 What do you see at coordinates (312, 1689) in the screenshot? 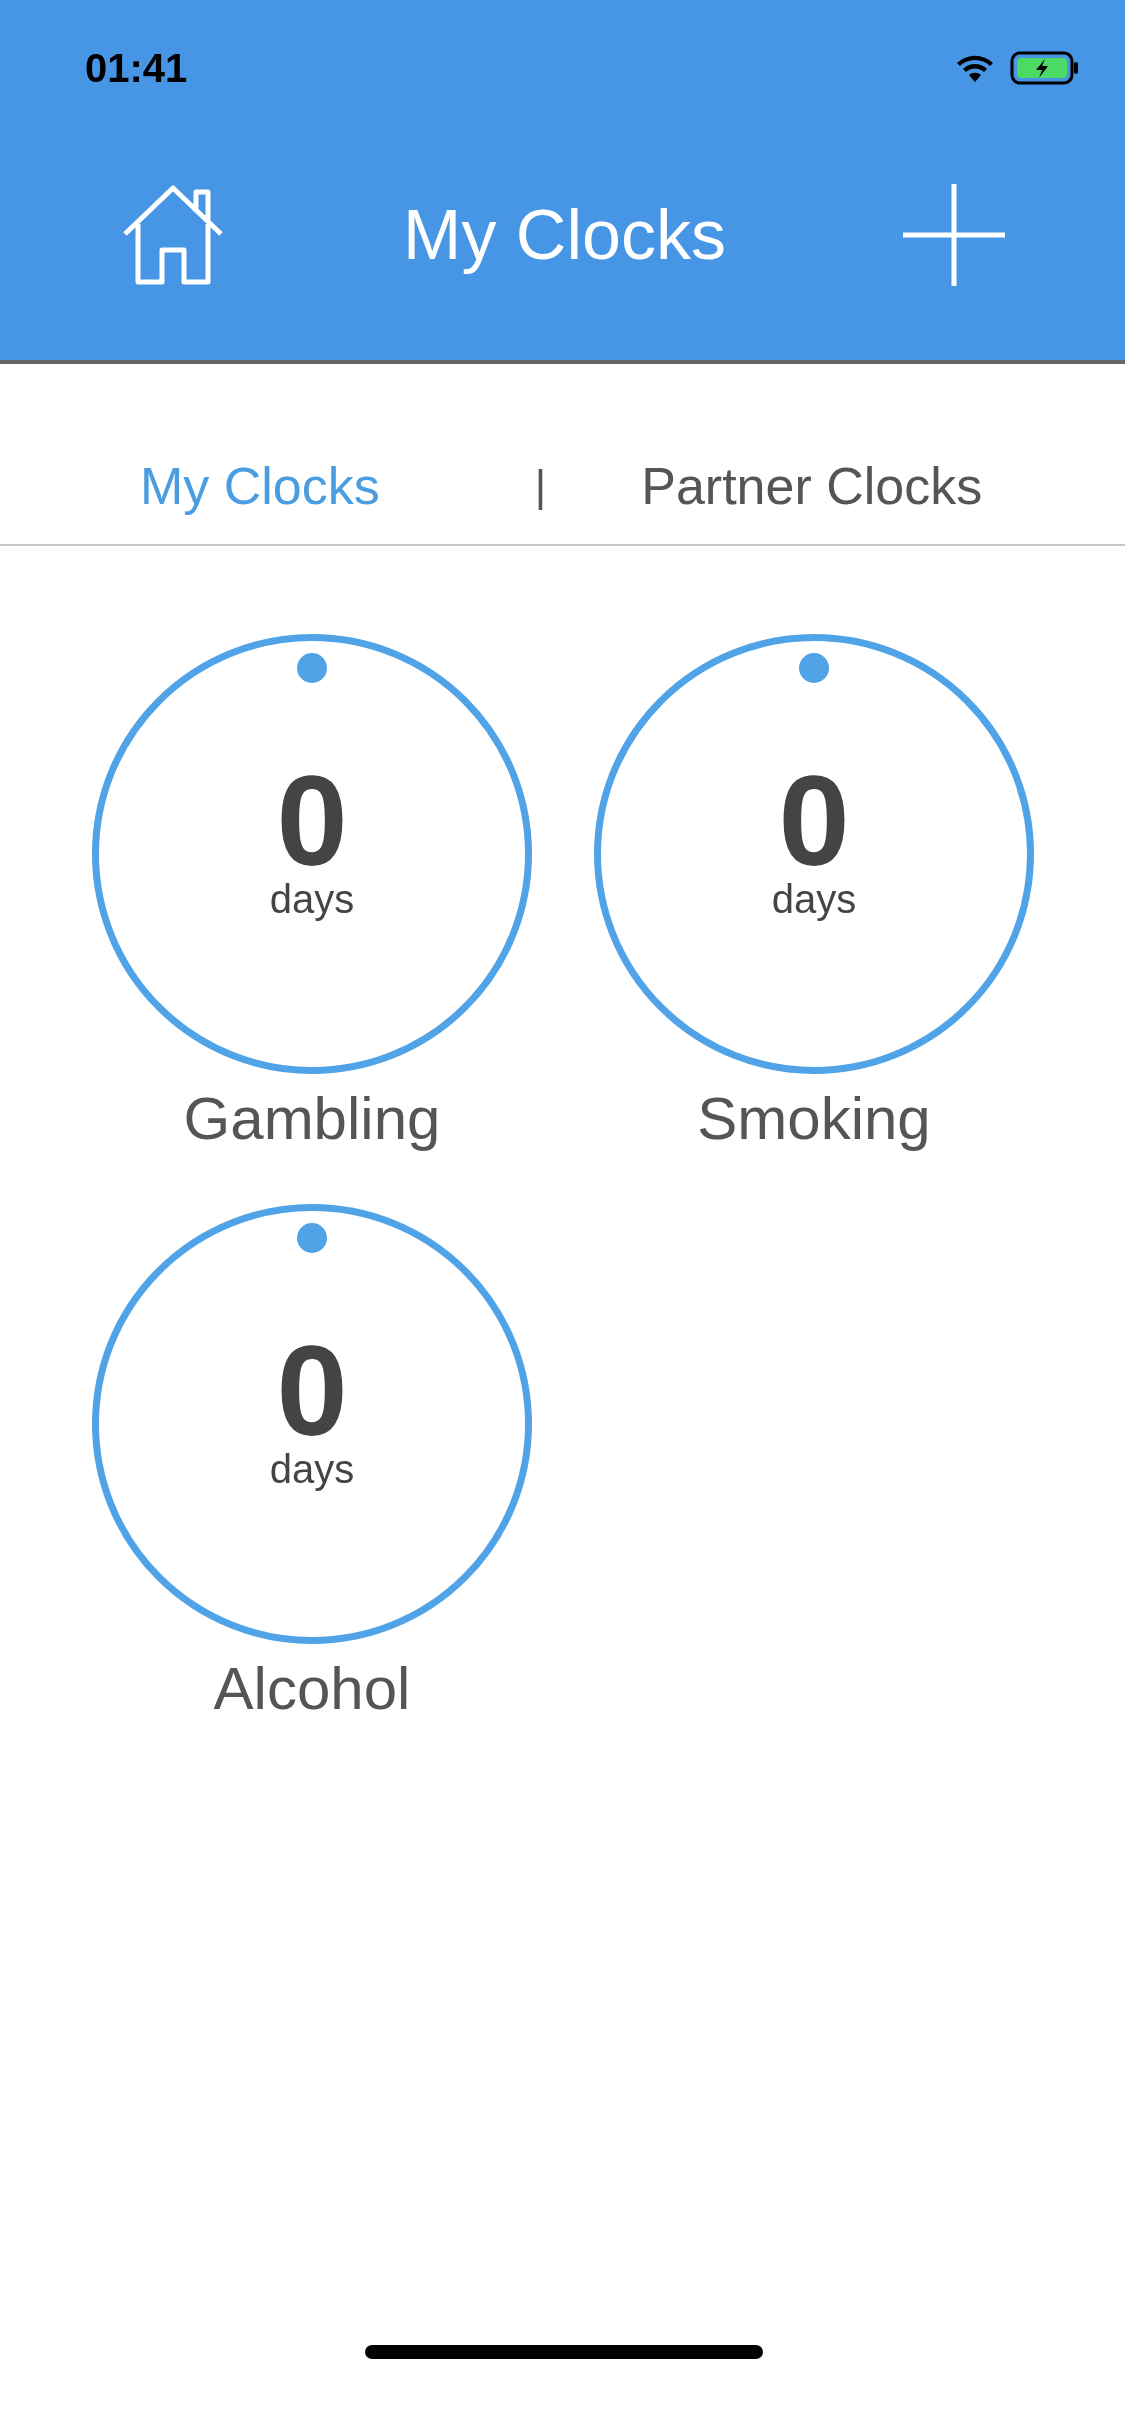
I see `clock-name: Alcohol` at bounding box center [312, 1689].